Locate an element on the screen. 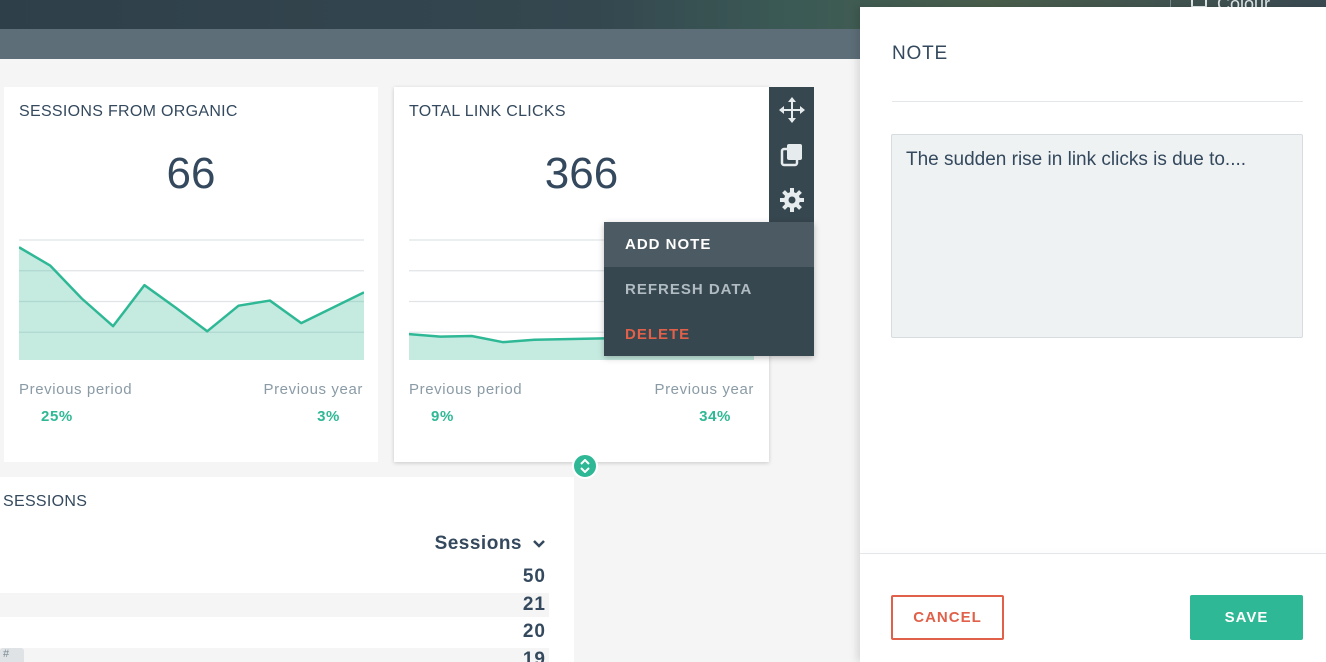  menu-item-refresh-data: REFRESH DATA is located at coordinates (709, 289).